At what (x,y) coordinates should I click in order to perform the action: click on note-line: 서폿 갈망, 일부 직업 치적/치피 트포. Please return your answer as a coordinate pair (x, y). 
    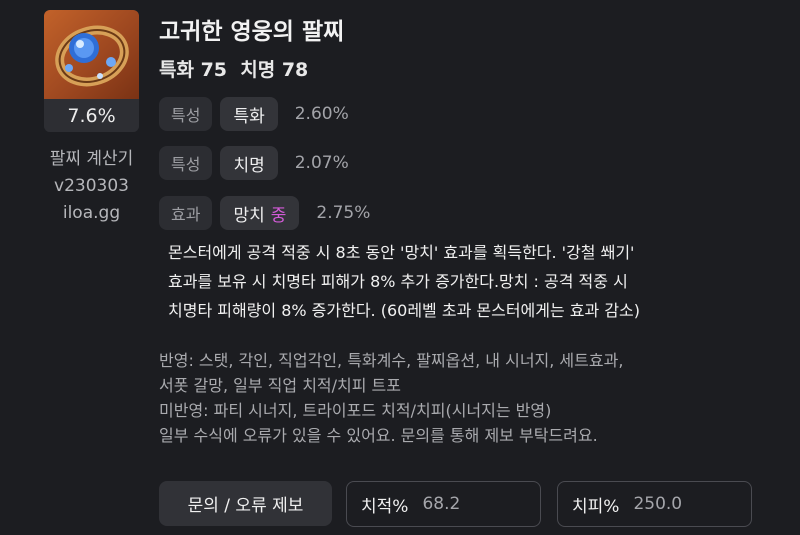
    Looking at the image, I should click on (280, 385).